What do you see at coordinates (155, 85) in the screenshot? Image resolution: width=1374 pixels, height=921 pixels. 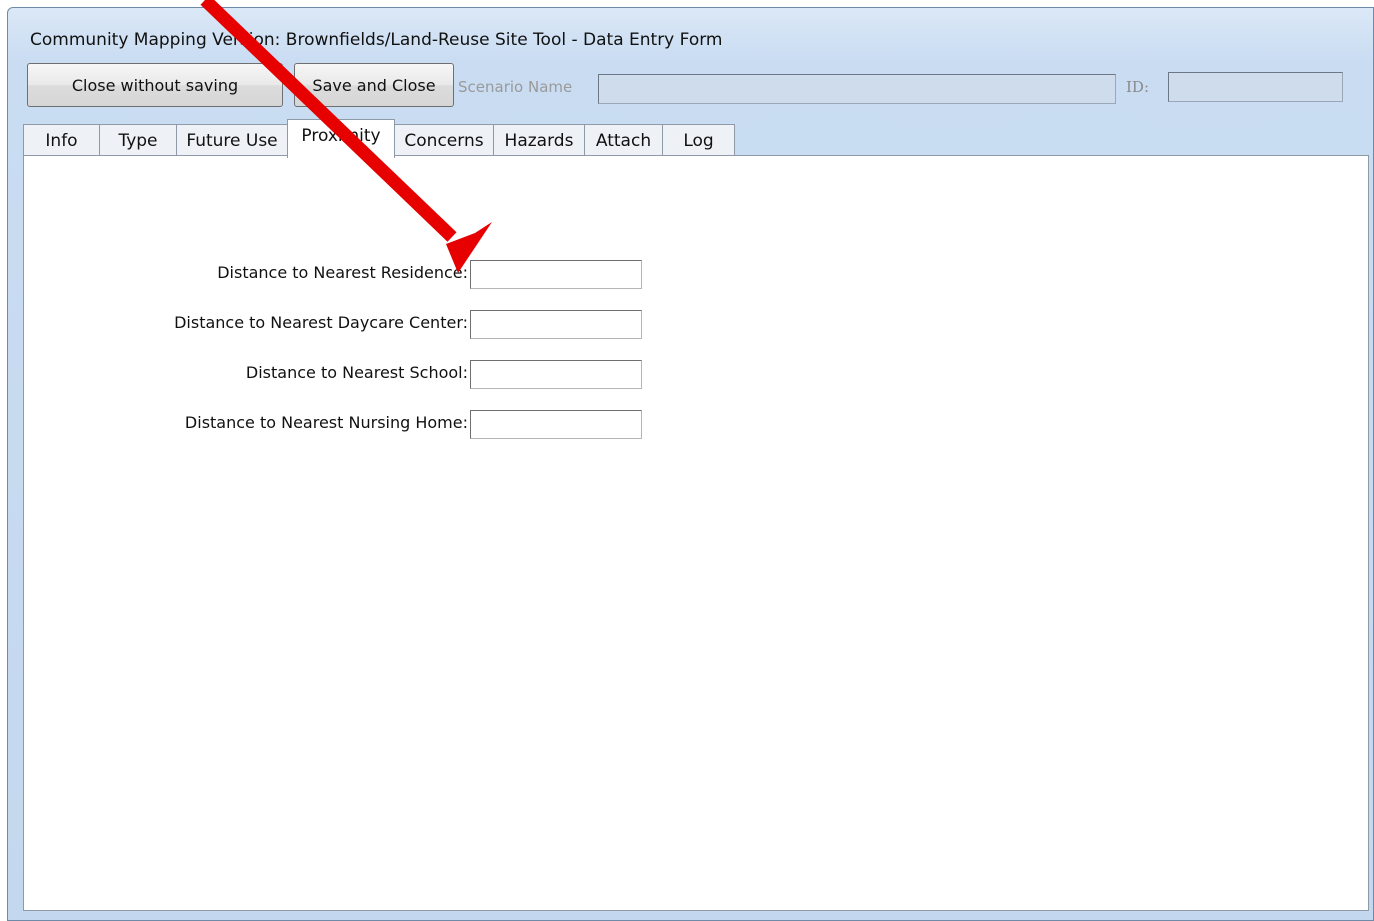 I see `close-without-saving-button: Close without saving` at bounding box center [155, 85].